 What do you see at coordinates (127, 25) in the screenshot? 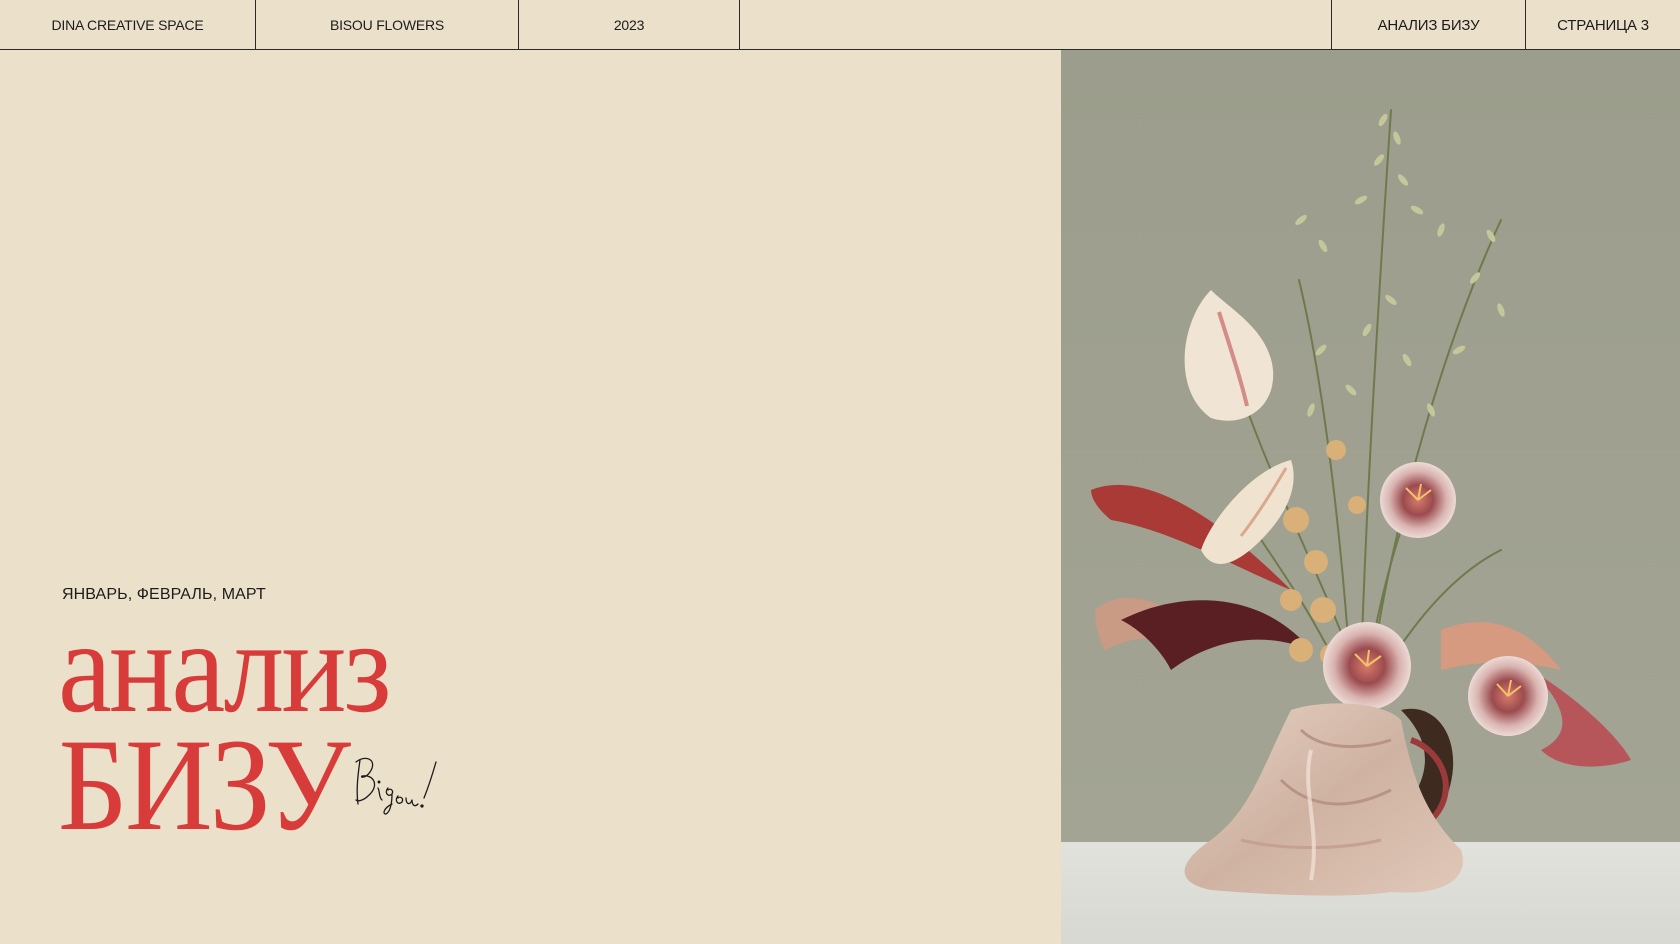
I see `brand-label: DINA CREATIVE SPACE` at bounding box center [127, 25].